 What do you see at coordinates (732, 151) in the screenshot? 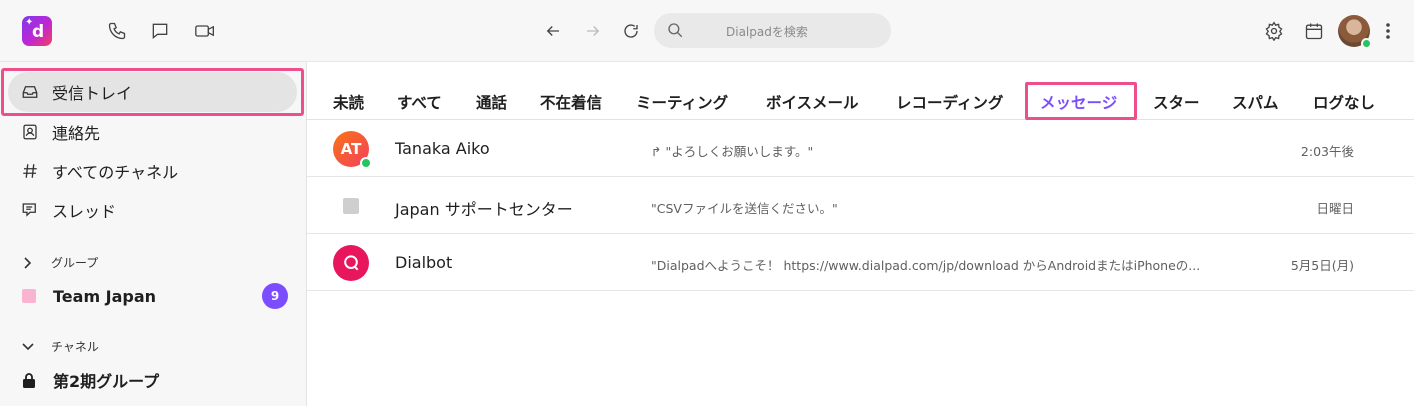
I see `message-preview: ↱ "よろしくお願いします。"` at bounding box center [732, 151].